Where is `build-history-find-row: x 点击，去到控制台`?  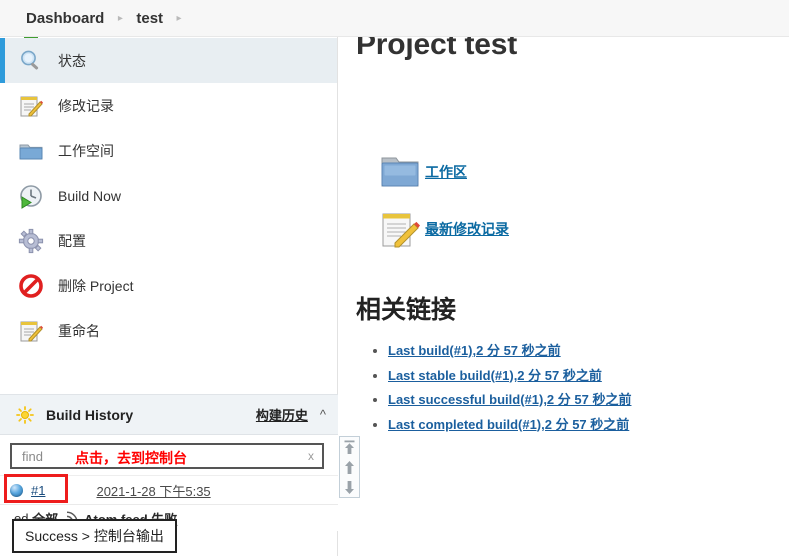
build-history-find-row: x 点击，去到控制台 is located at coordinates (169, 455).